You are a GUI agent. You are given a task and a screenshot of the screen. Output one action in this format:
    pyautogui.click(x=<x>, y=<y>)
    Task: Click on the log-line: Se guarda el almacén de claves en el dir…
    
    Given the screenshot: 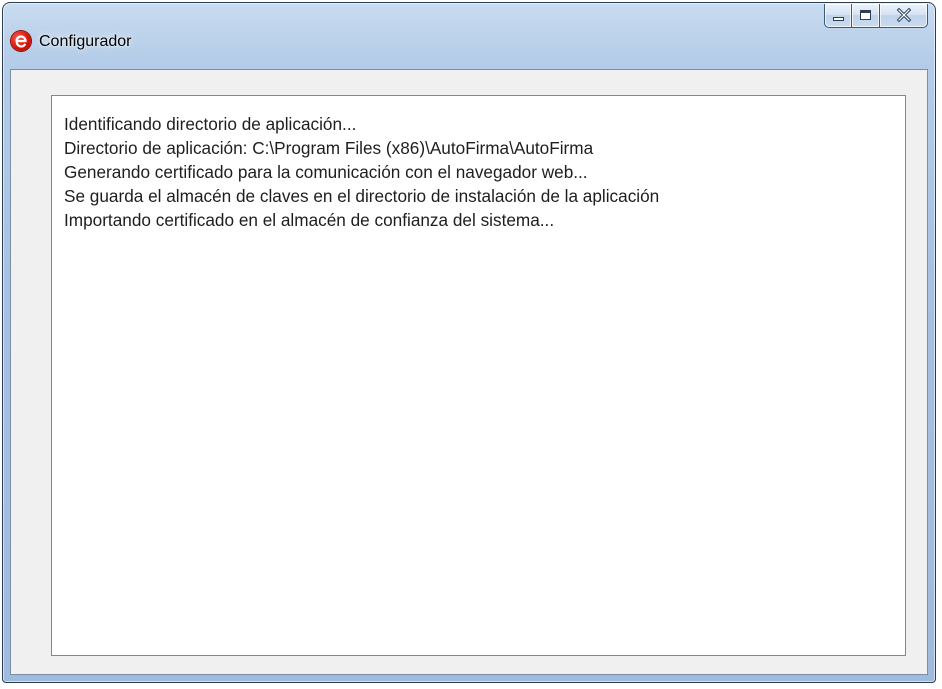 What is the action you would take?
    pyautogui.click(x=362, y=196)
    